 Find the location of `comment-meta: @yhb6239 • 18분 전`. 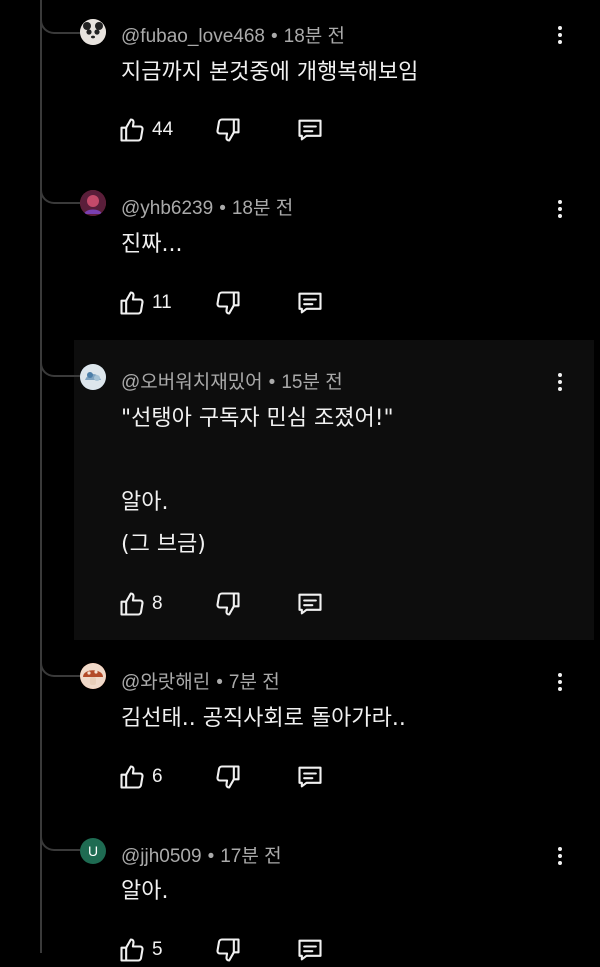

comment-meta: @yhb6239 • 18분 전 is located at coordinates (207, 206).